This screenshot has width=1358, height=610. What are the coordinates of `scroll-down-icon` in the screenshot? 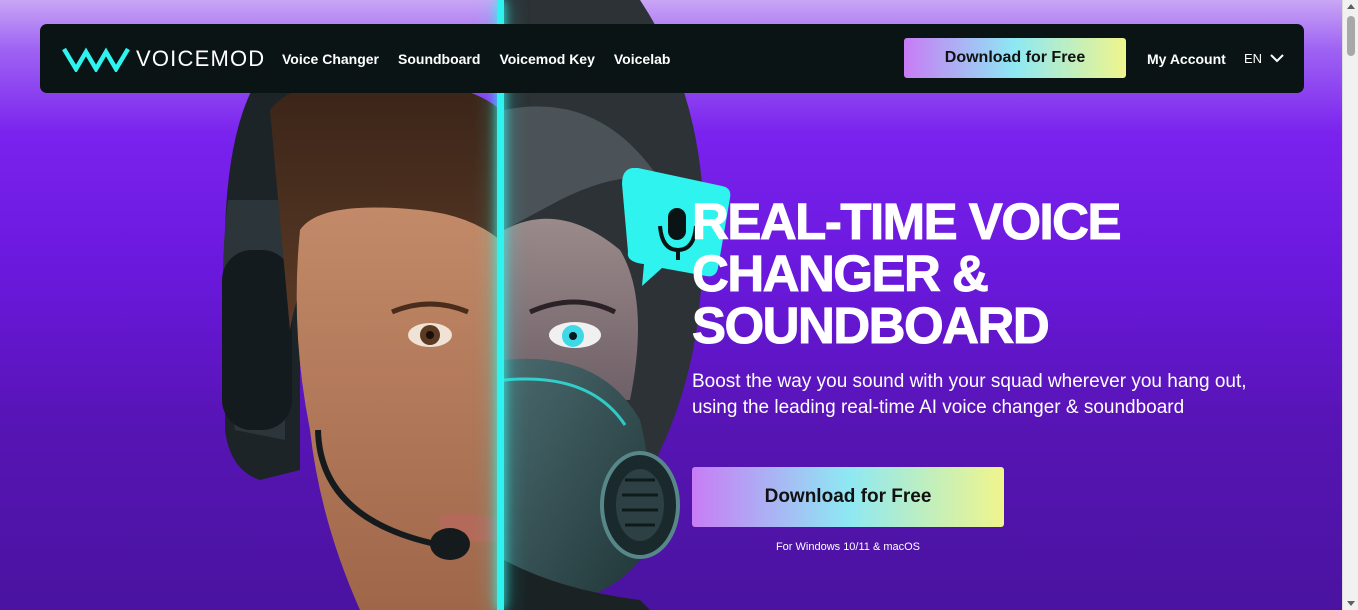 It's located at (1351, 603).